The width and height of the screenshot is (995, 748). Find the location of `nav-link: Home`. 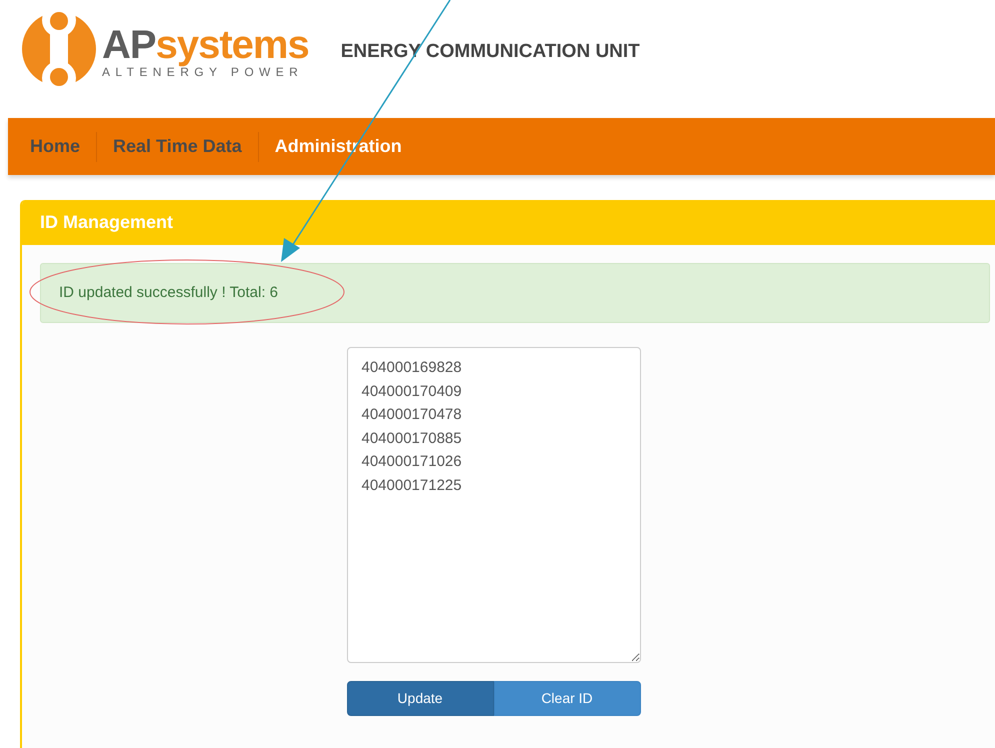

nav-link: Home is located at coordinates (55, 146).